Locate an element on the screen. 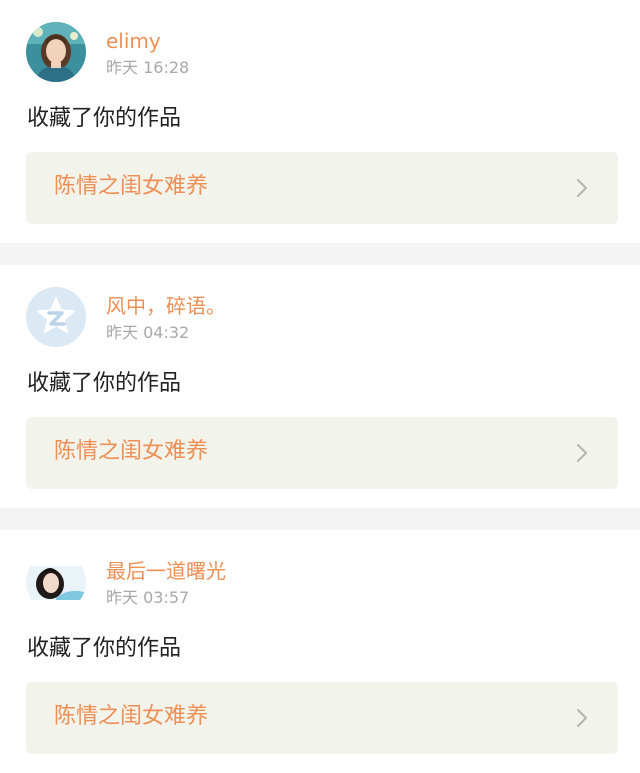 Image resolution: width=640 pixels, height=773 pixels. timestamp: 昨天 03:57 is located at coordinates (148, 597).